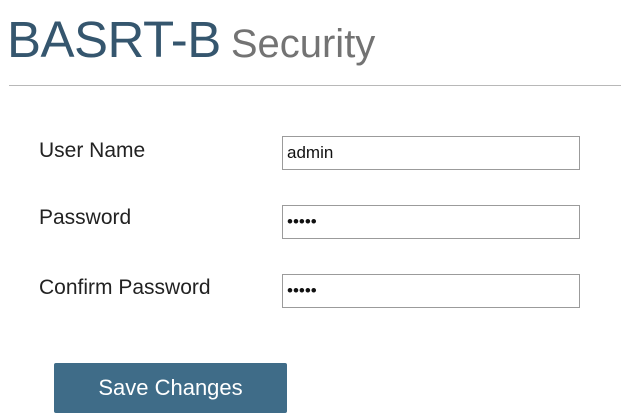  Describe the element at coordinates (85, 217) in the screenshot. I see `password-label: Password` at that location.